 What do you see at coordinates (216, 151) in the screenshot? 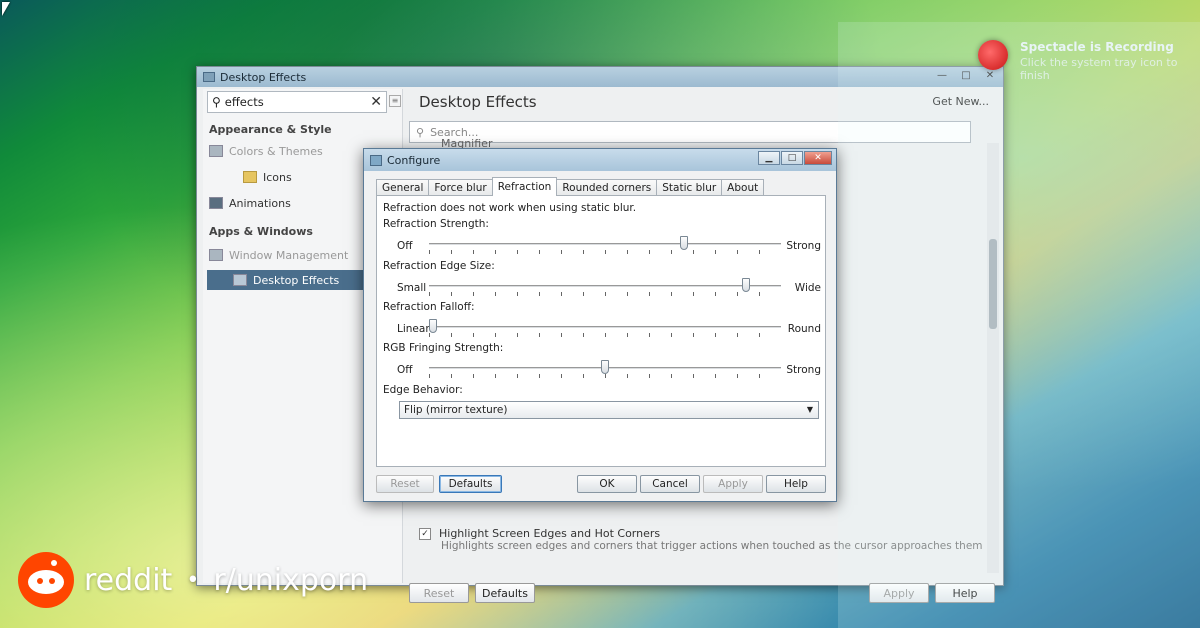
I see `palette-icon` at bounding box center [216, 151].